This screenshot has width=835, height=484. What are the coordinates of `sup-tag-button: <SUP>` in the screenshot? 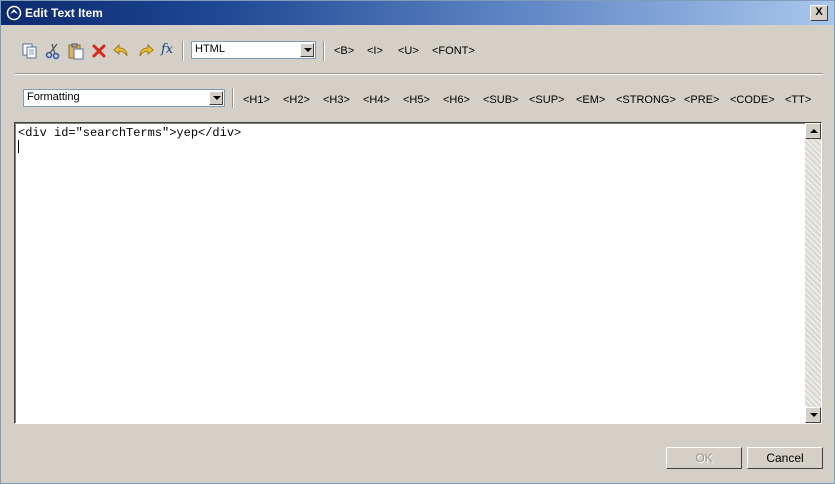 It's located at (546, 100).